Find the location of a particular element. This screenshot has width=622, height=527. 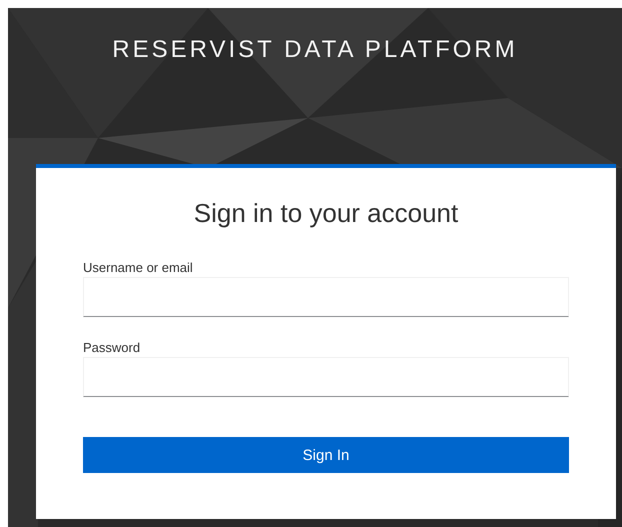

platform-title: RESERVIST DATA PLATFORM is located at coordinates (315, 50).